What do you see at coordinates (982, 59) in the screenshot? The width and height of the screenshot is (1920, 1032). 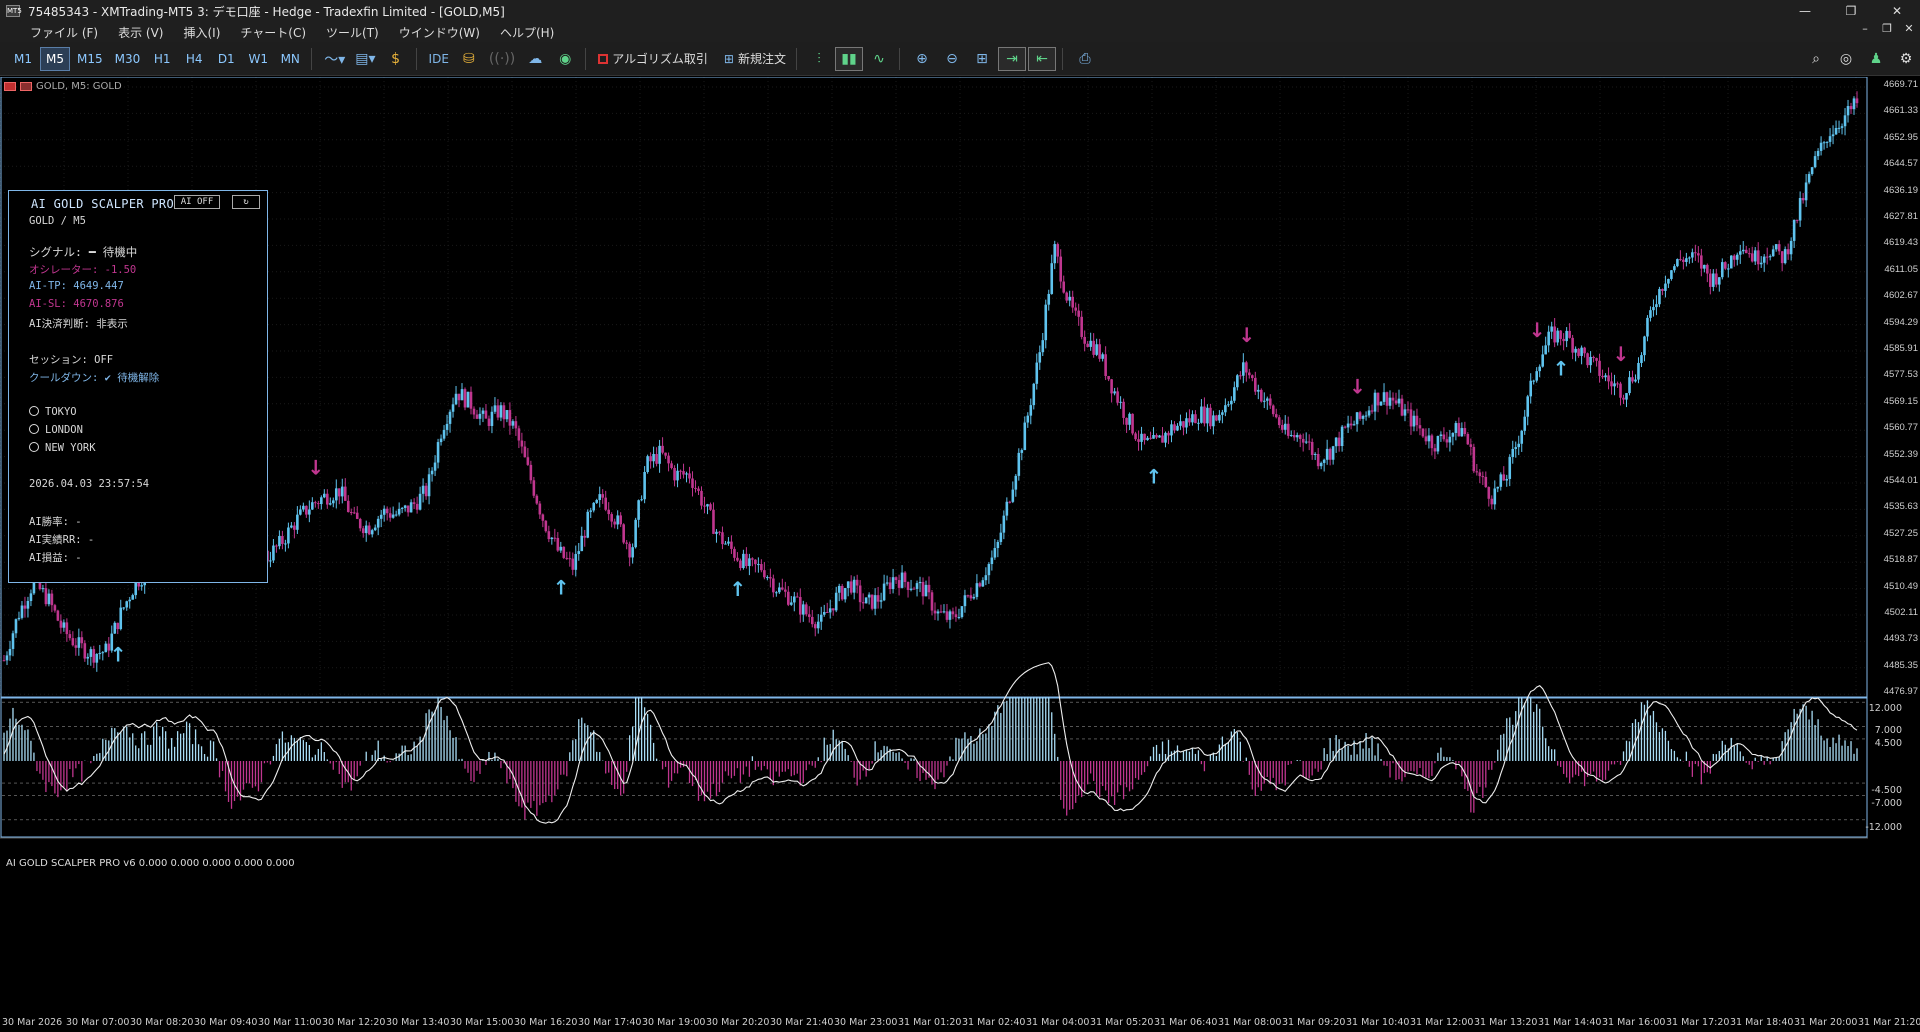 I see `tile-windows-icon: ⊞` at bounding box center [982, 59].